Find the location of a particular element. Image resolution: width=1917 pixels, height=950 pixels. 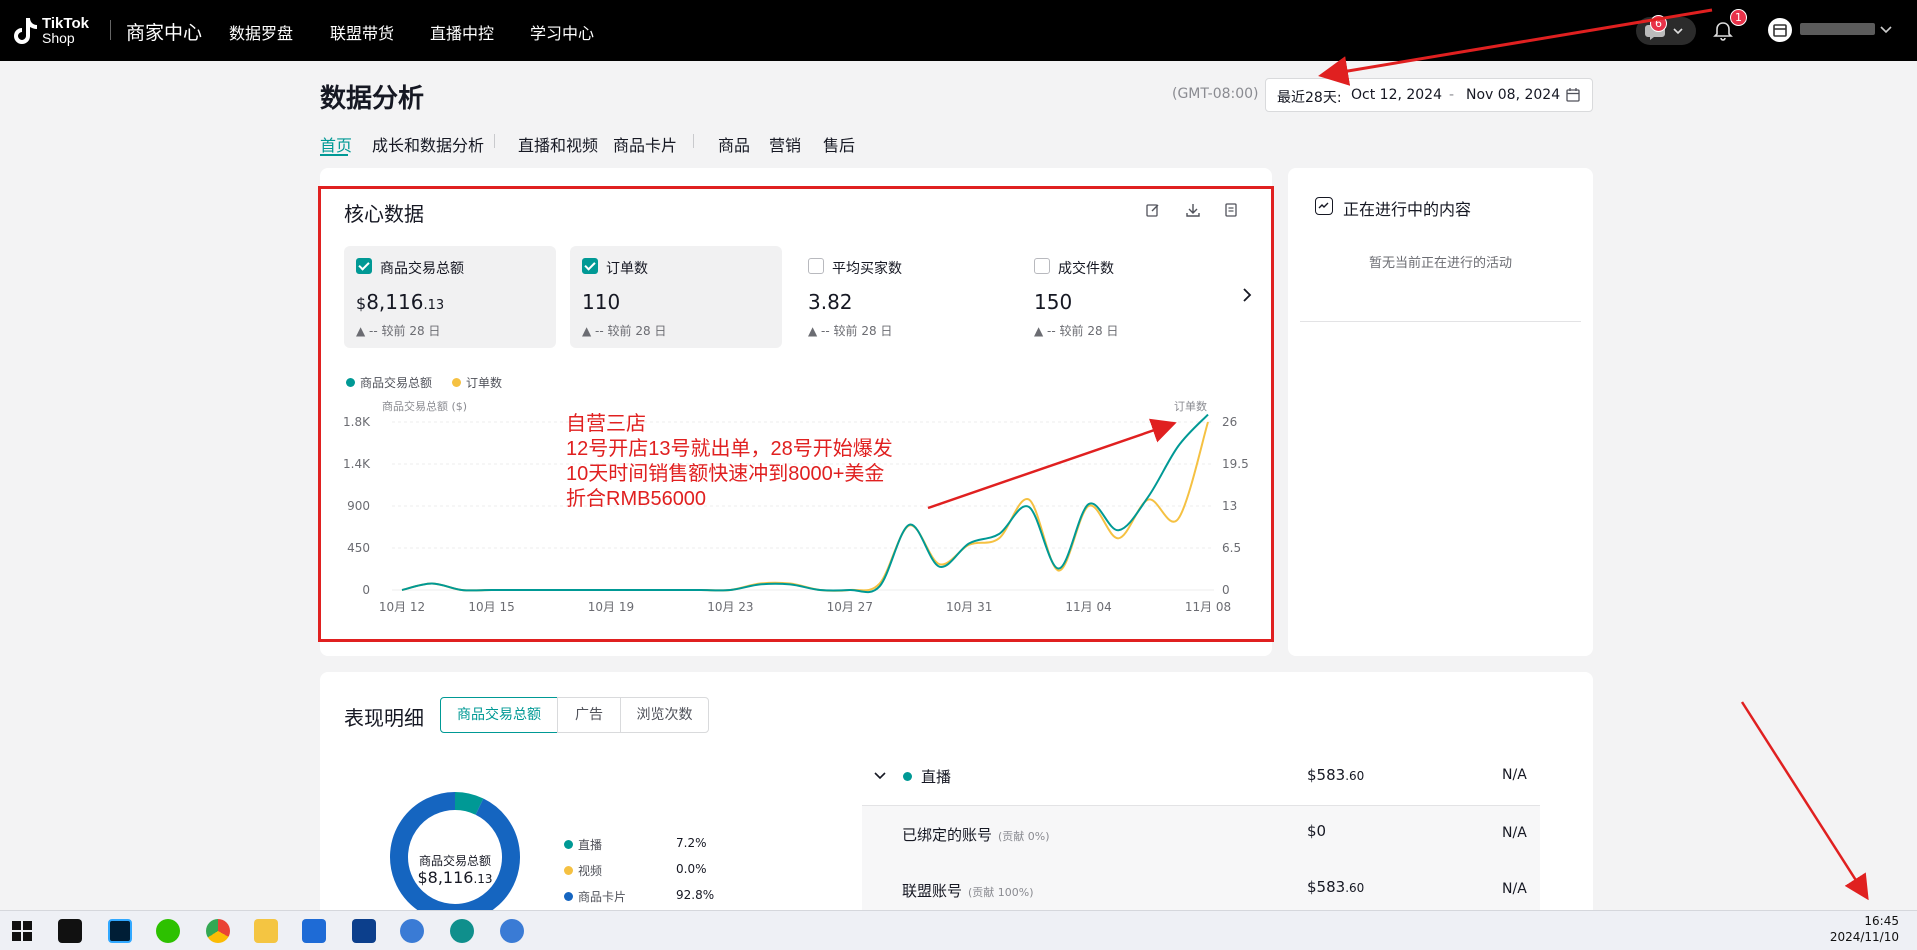

capcut-icon is located at coordinates (70, 931).